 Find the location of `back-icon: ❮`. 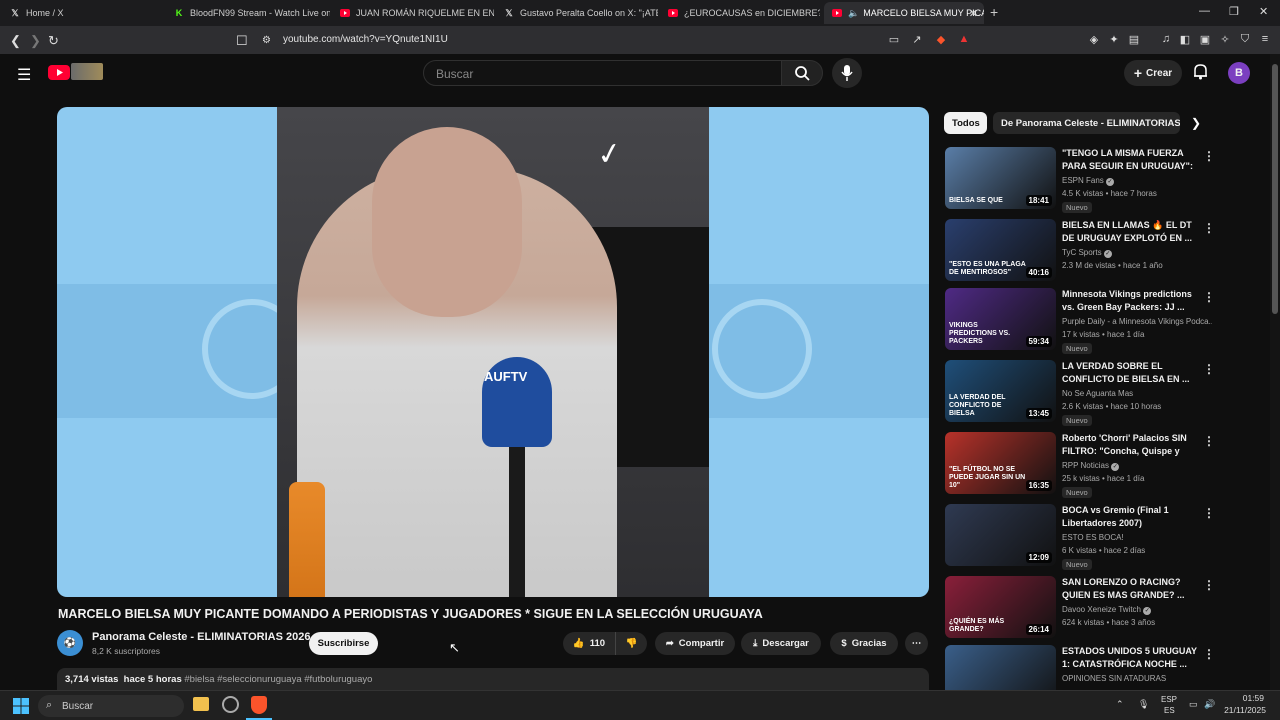

back-icon: ❮ is located at coordinates (15, 41).